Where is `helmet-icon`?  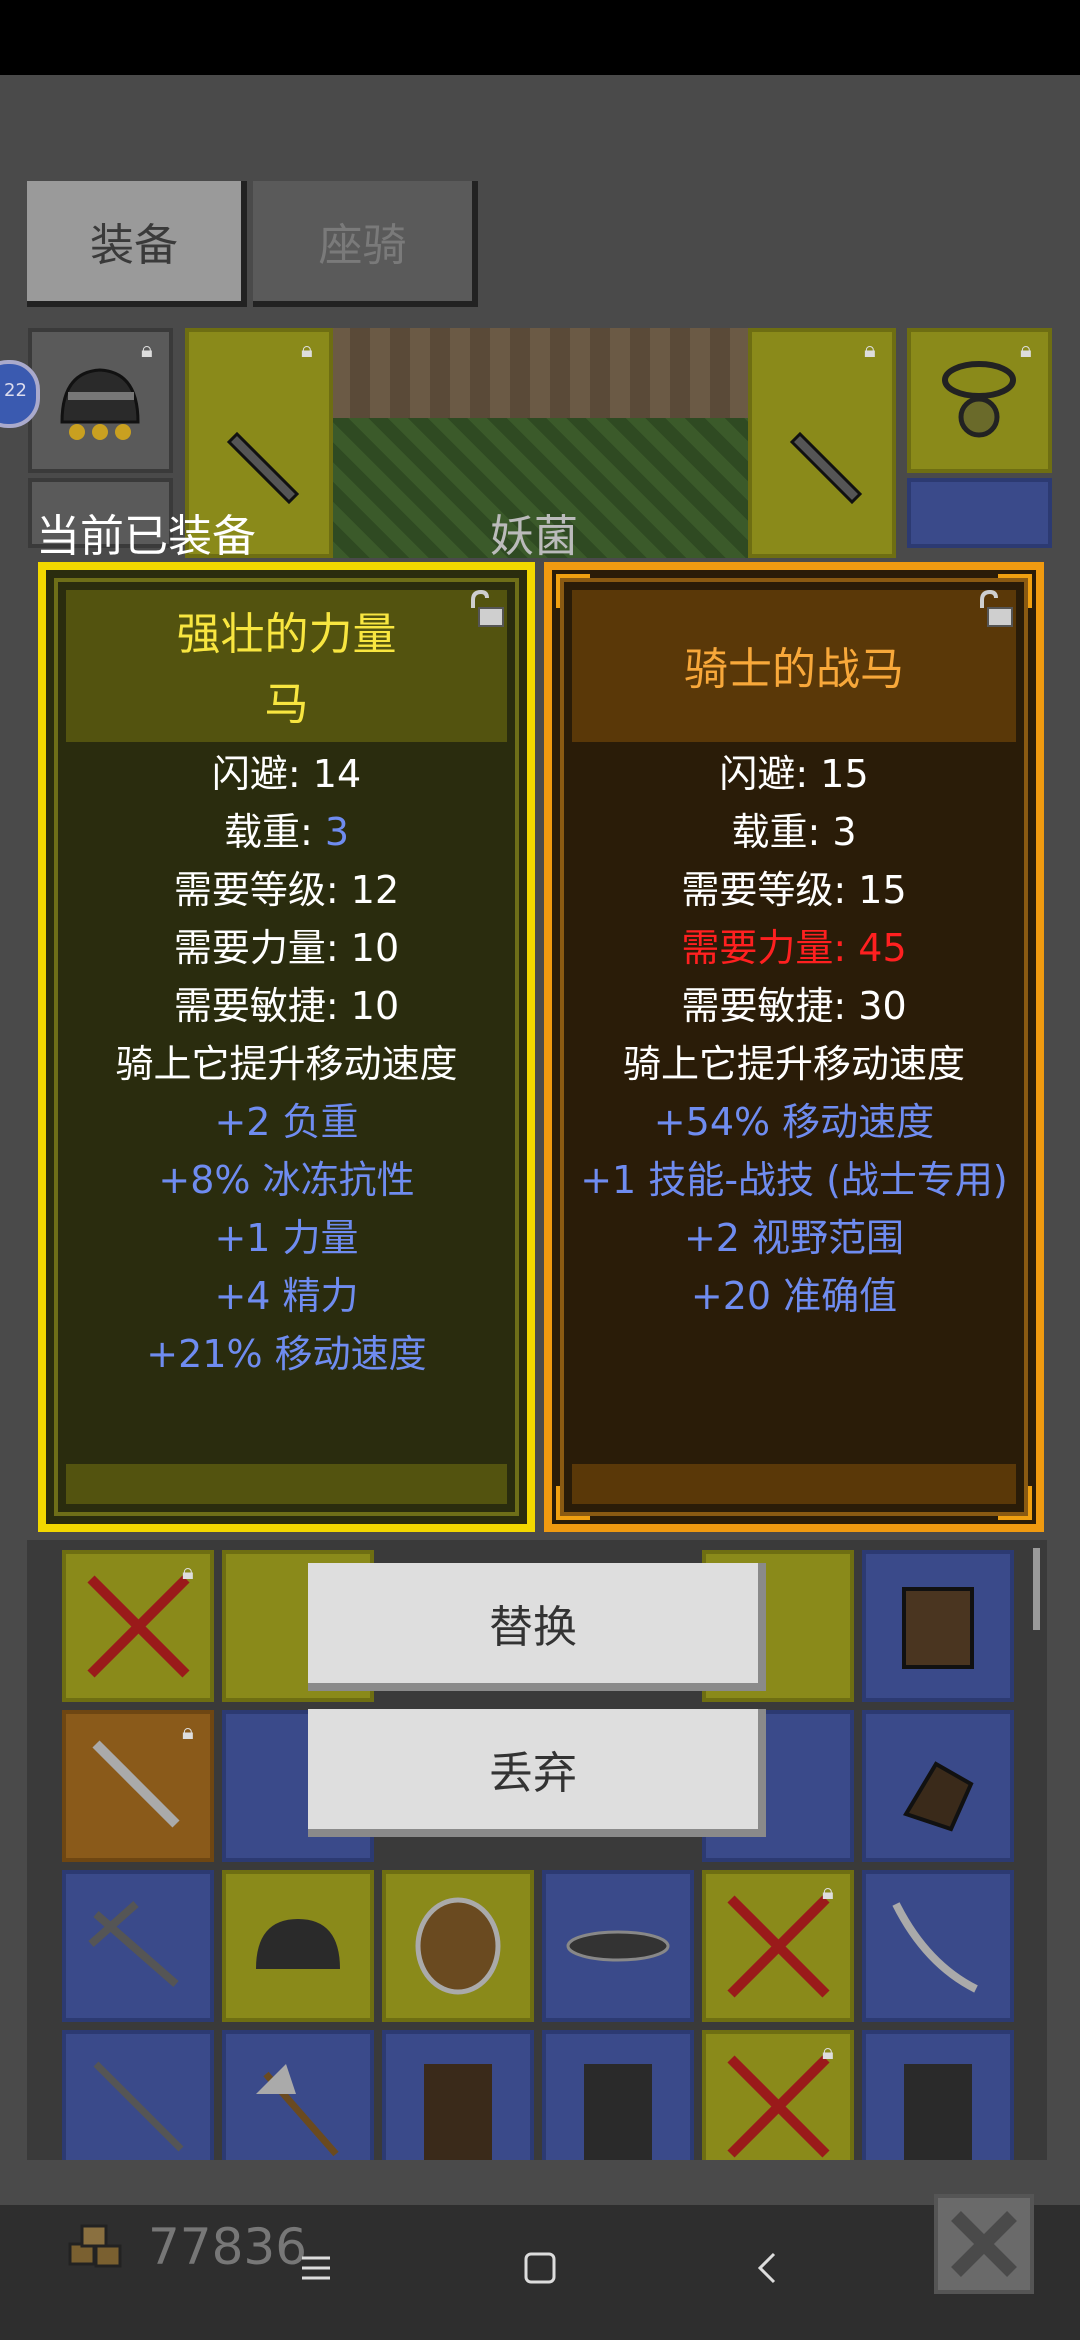 helmet-icon is located at coordinates (298, 1944).